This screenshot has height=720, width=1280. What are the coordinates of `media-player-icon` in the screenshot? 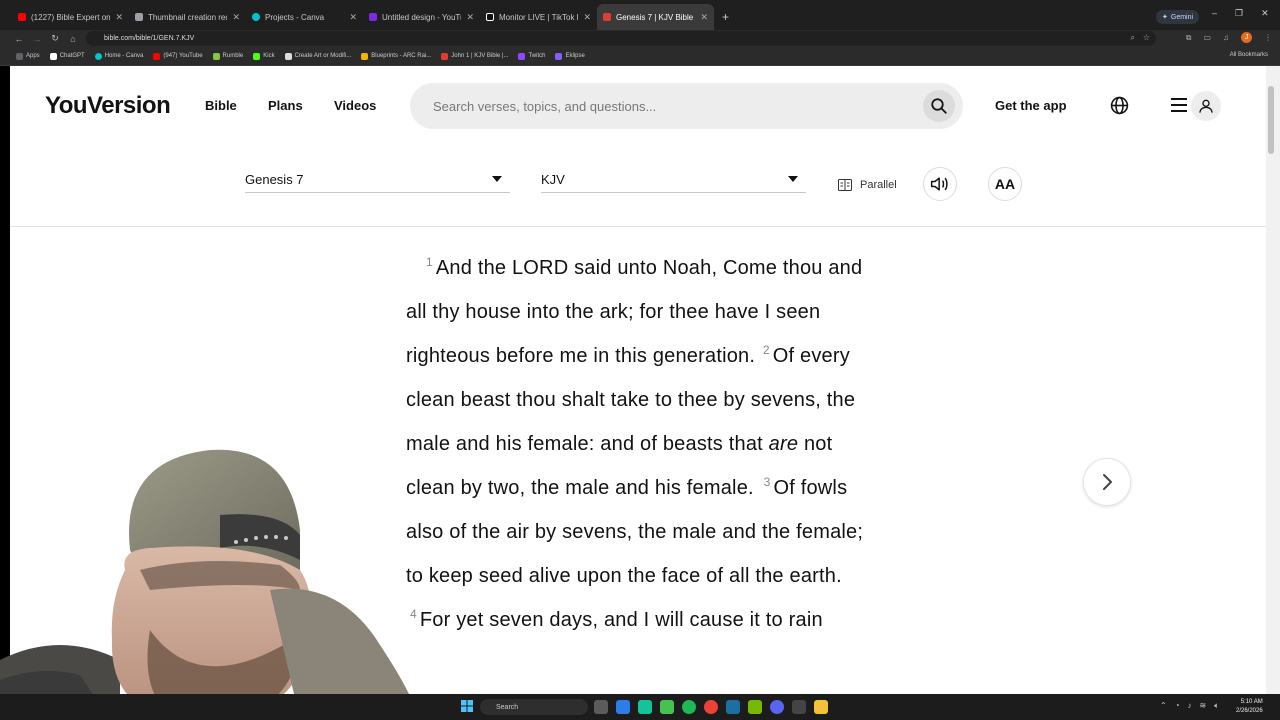 It's located at (667, 707).